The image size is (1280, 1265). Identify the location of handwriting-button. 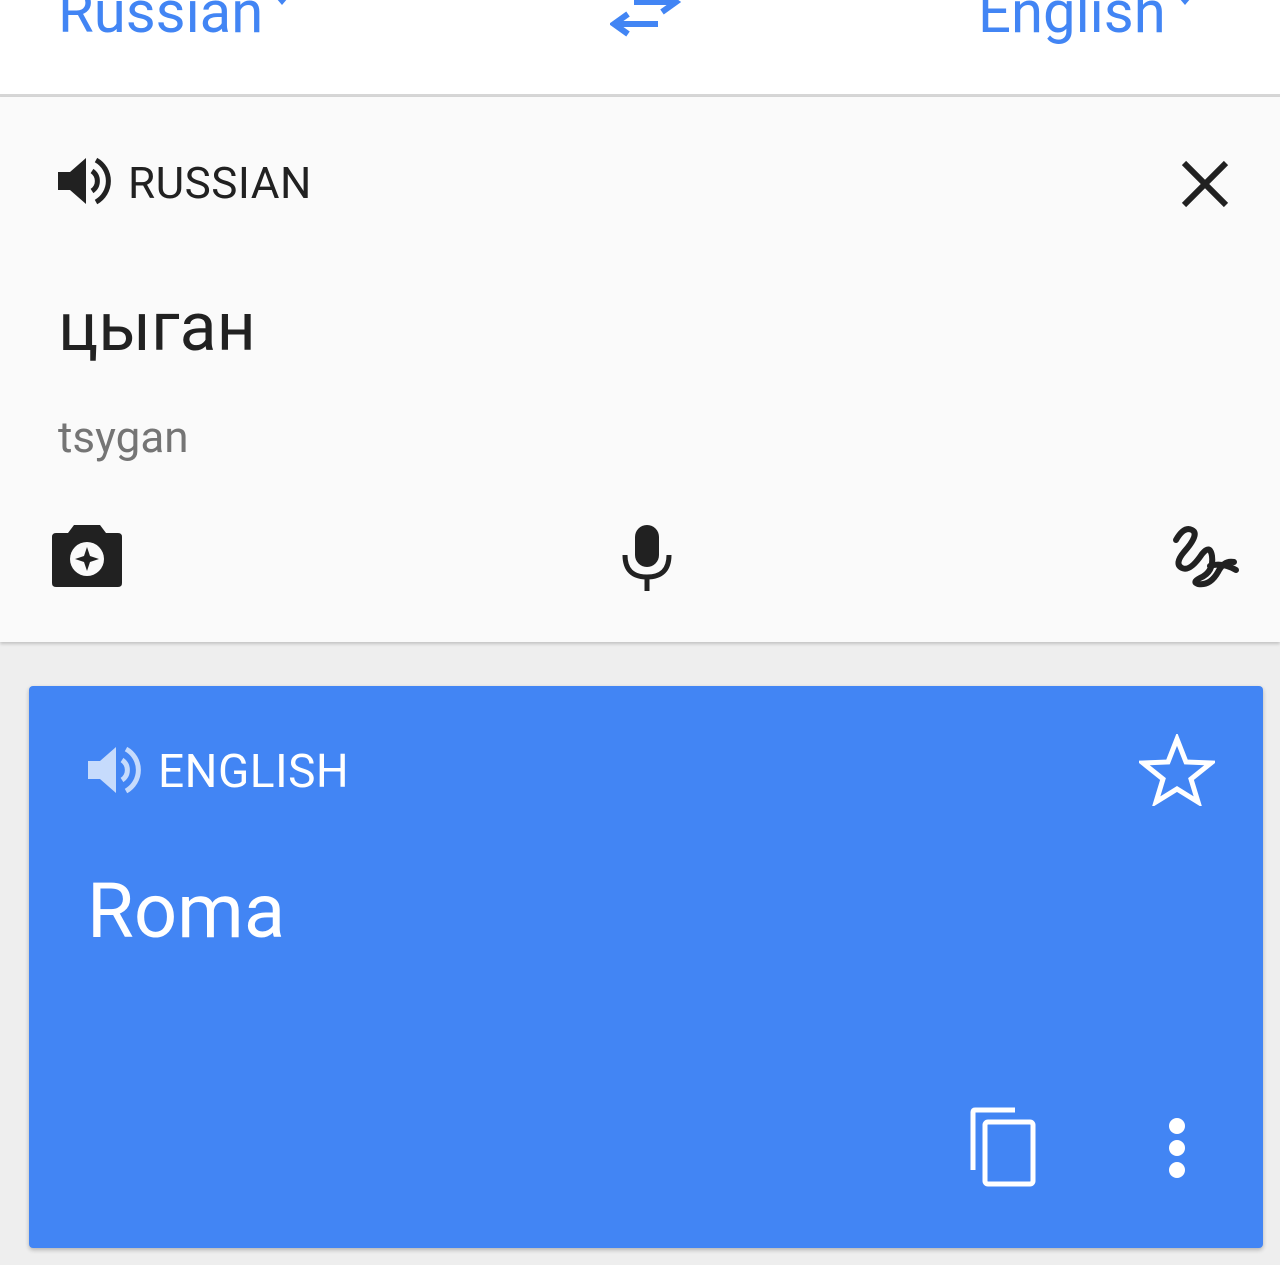
(1206, 558).